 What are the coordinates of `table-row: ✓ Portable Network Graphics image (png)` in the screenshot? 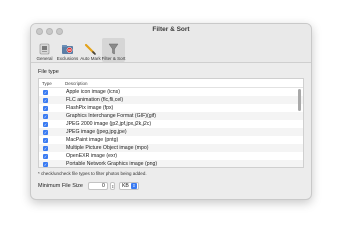 It's located at (171, 163).